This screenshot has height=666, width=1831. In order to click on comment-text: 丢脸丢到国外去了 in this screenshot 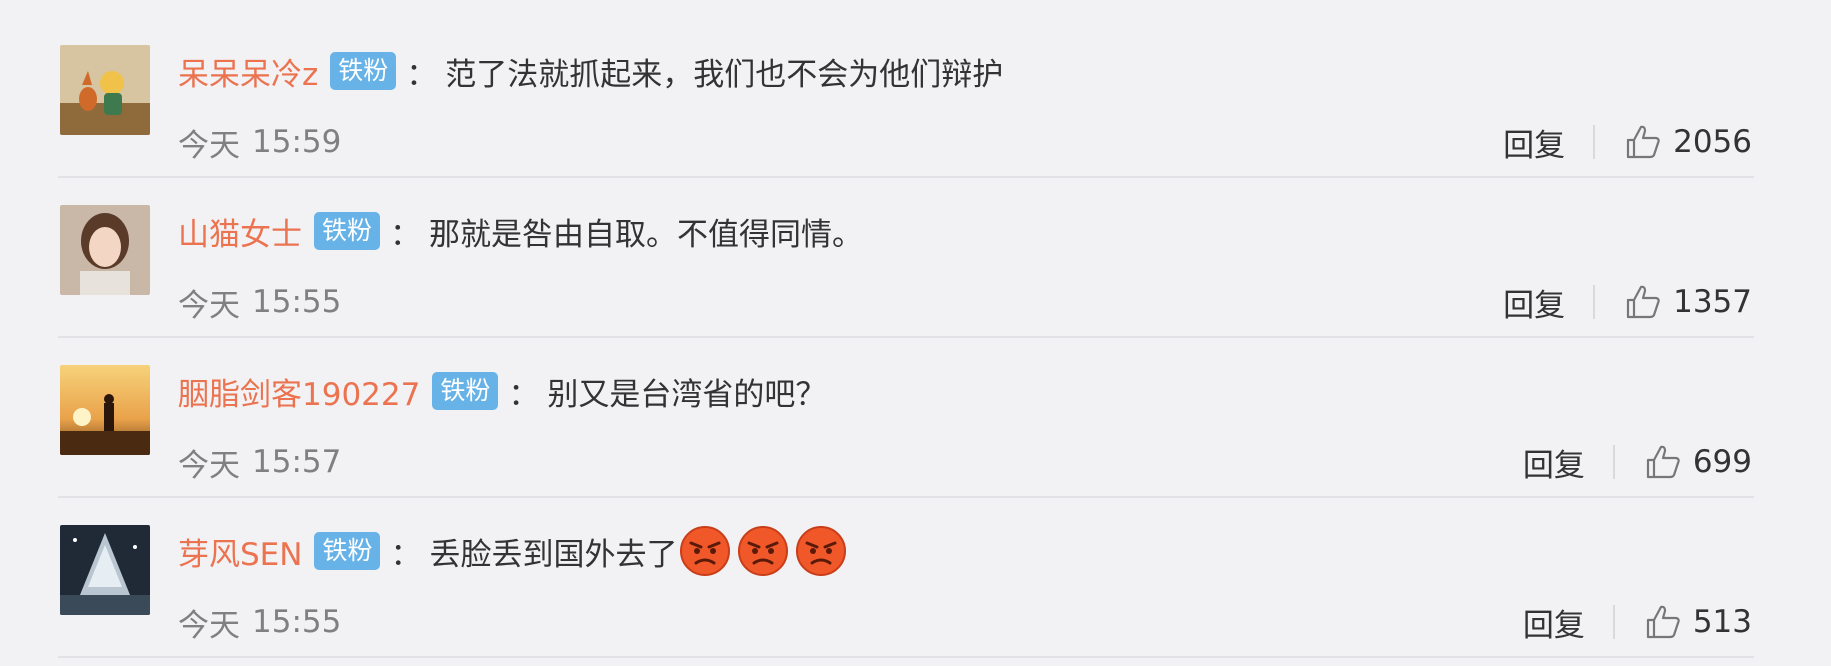, I will do `click(553, 554)`.